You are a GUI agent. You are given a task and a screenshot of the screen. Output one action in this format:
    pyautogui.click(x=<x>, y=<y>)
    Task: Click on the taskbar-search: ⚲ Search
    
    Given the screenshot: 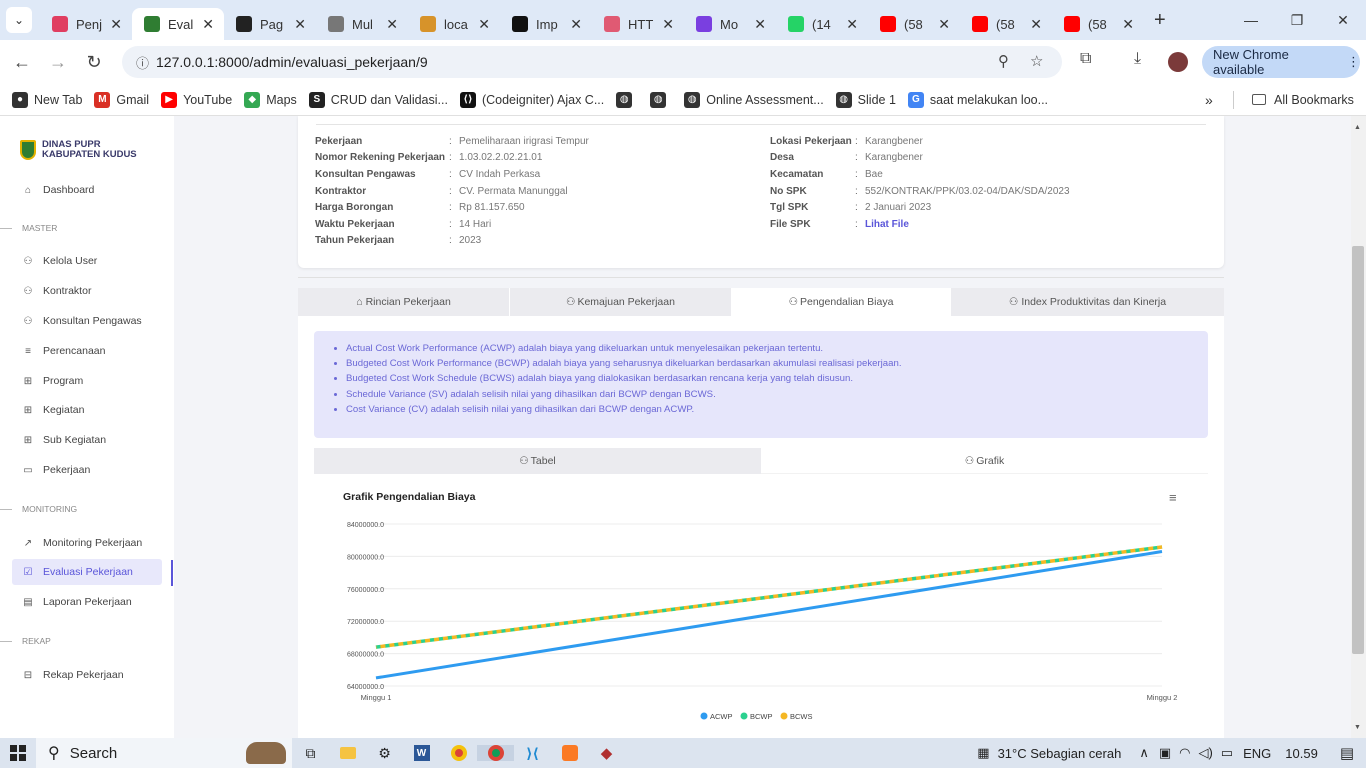 What is the action you would take?
    pyautogui.click(x=164, y=753)
    